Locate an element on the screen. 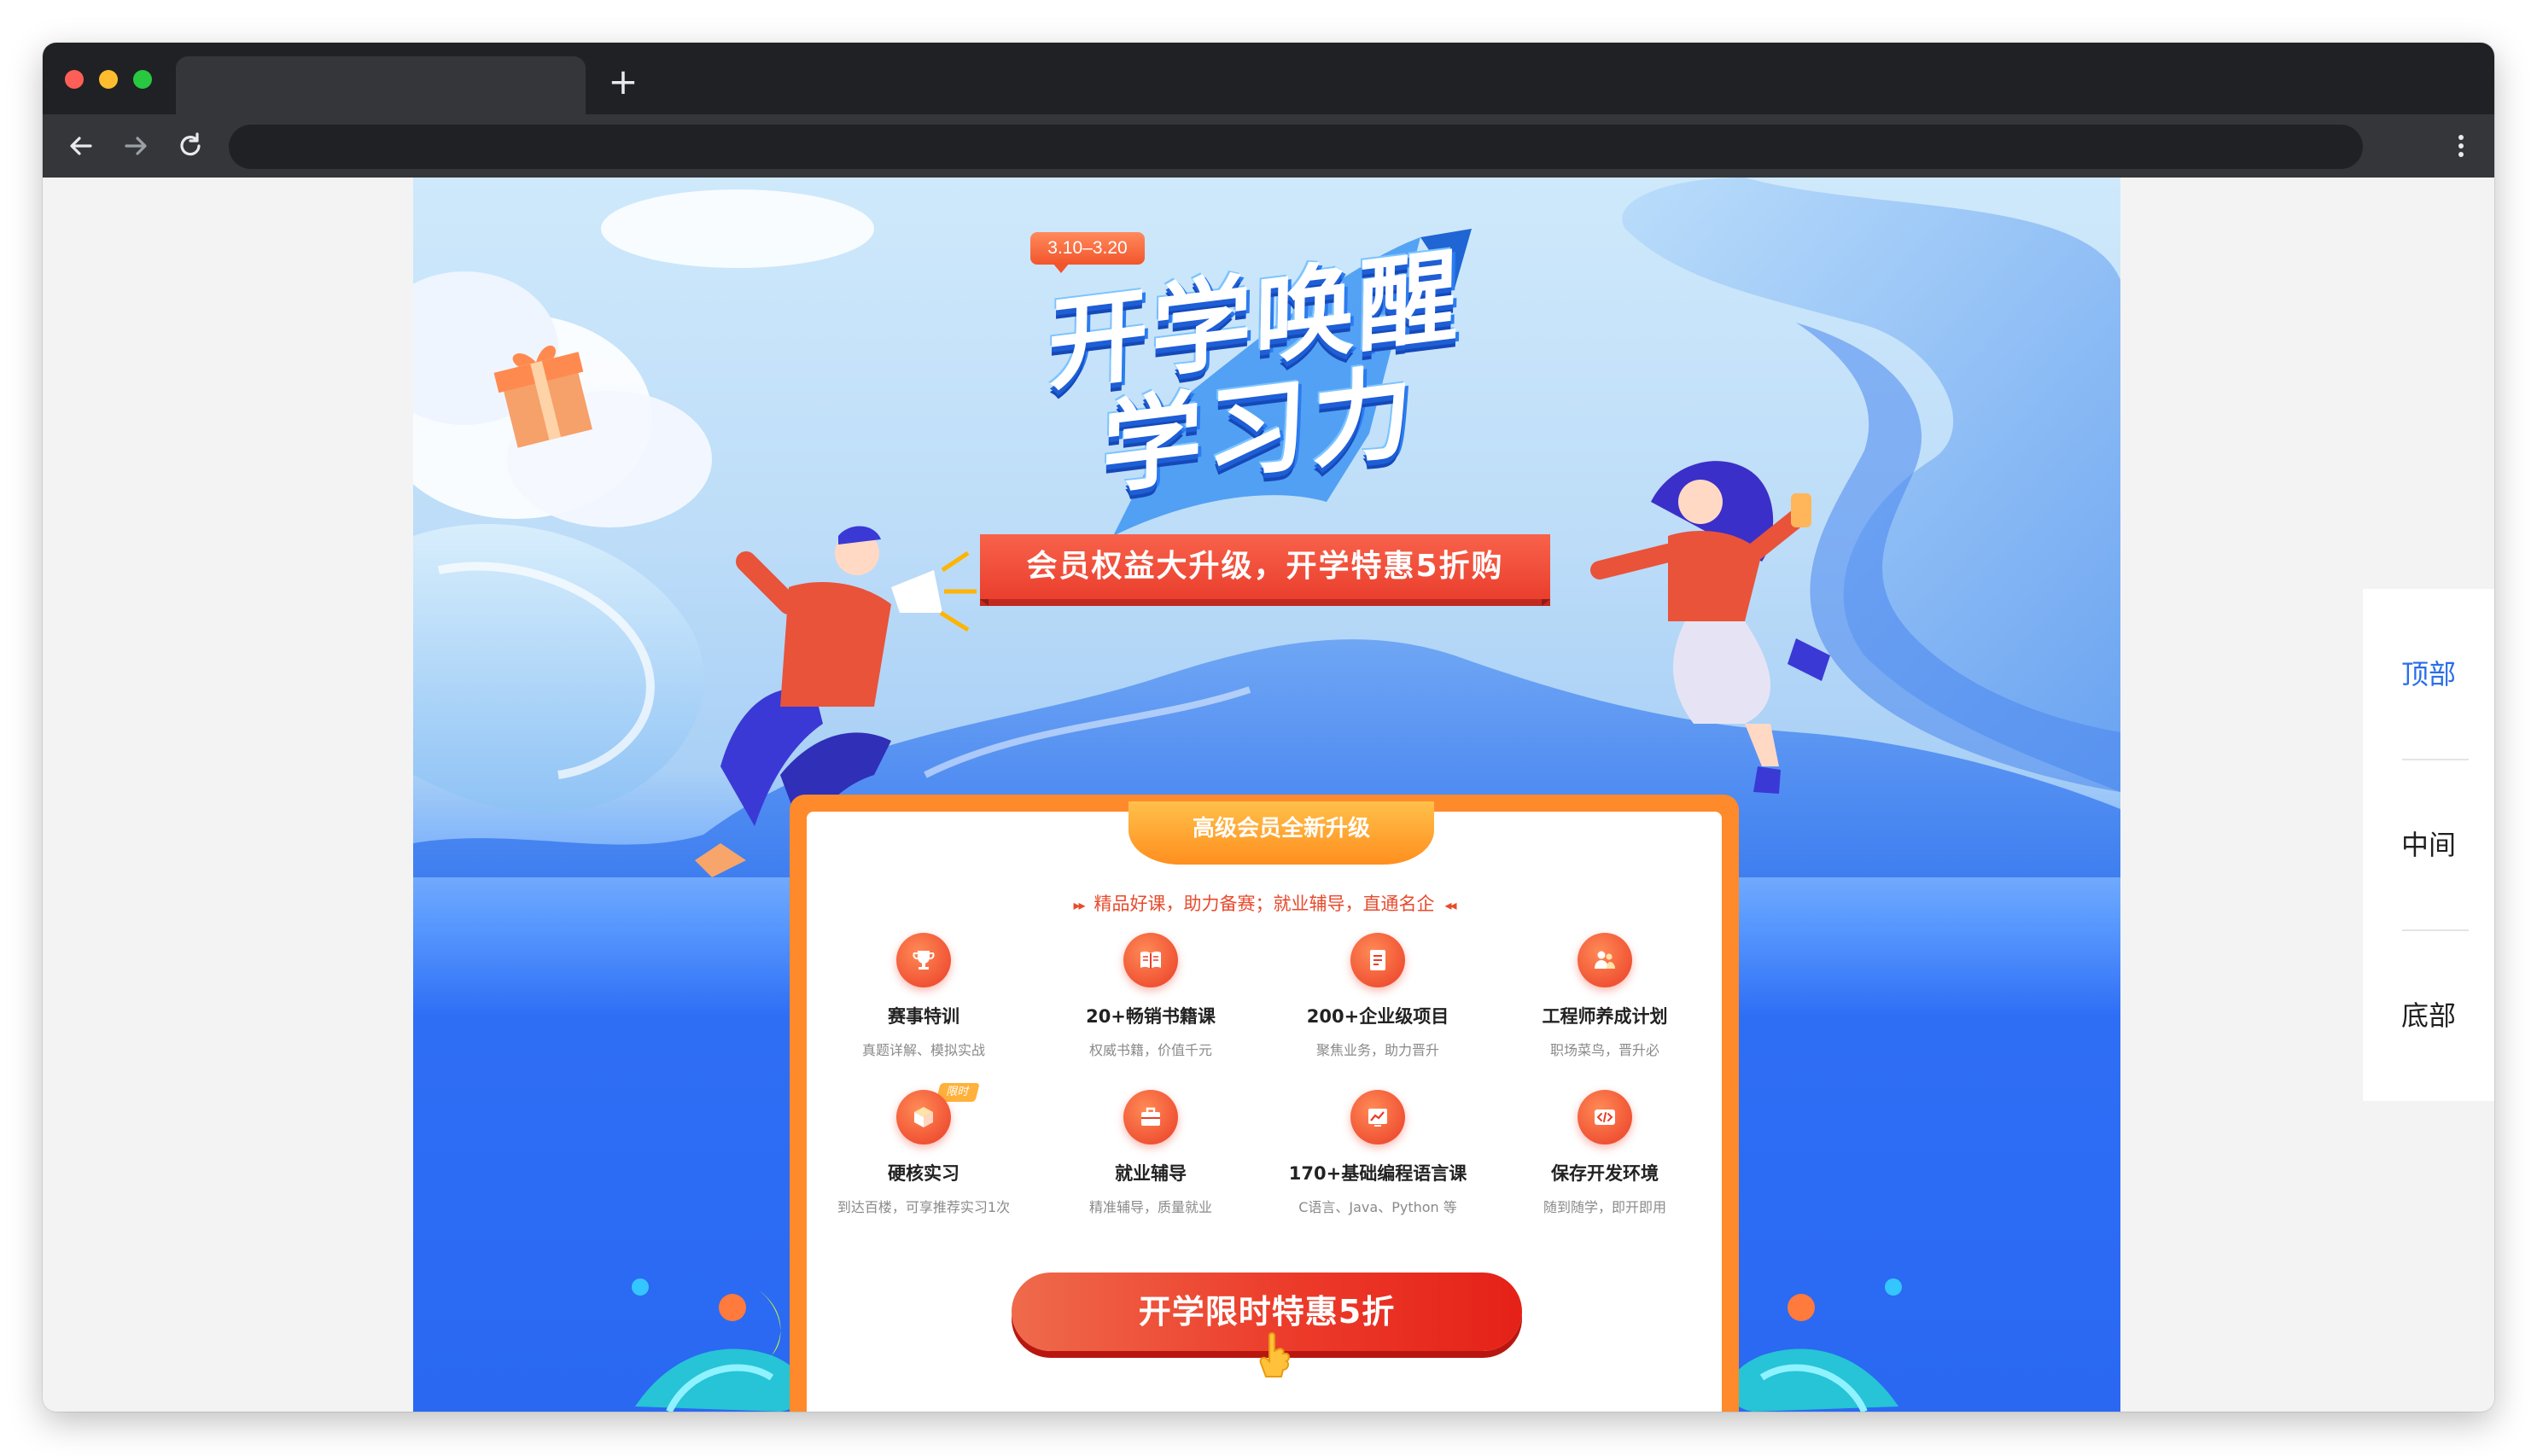 This screenshot has height=1456, width=2537. more-vertical-icon is located at coordinates (2461, 146).